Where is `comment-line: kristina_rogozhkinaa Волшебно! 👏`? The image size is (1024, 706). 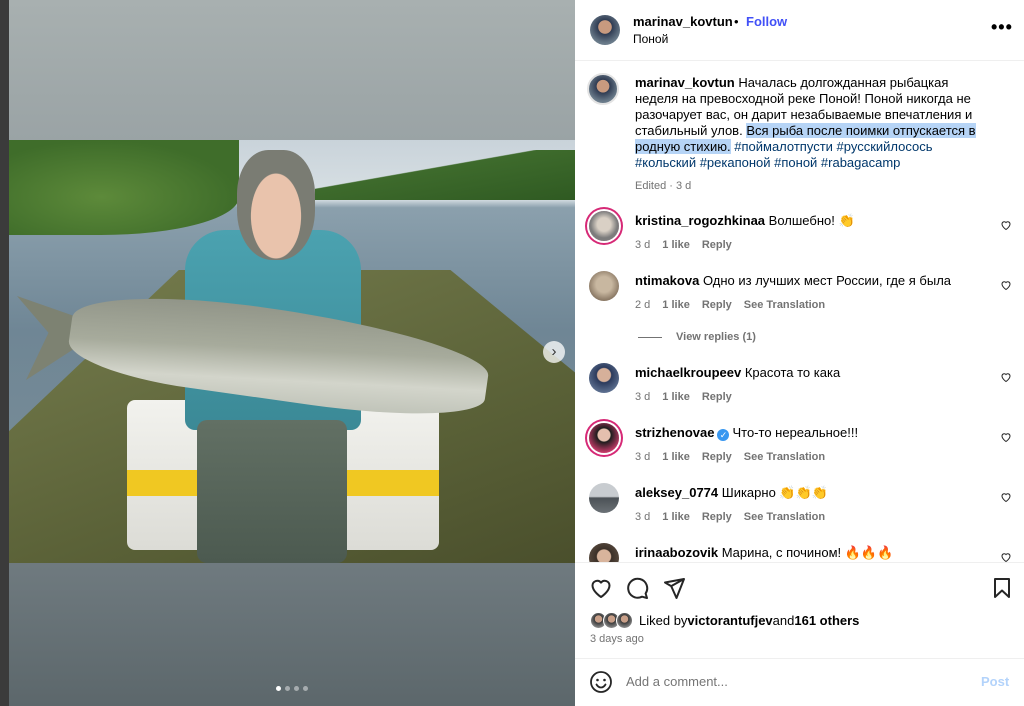 comment-line: kristina_rogozhkinaa Волшебно! 👏 is located at coordinates (745, 221).